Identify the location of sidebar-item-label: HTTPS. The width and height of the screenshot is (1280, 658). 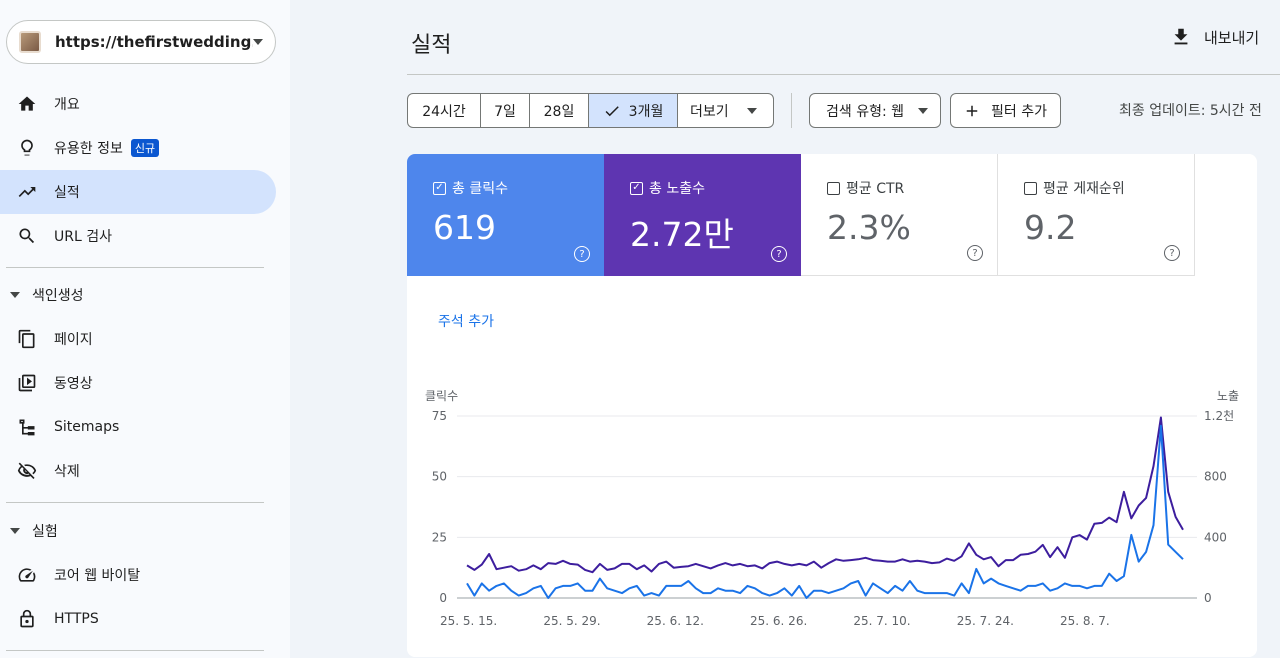
(76, 619).